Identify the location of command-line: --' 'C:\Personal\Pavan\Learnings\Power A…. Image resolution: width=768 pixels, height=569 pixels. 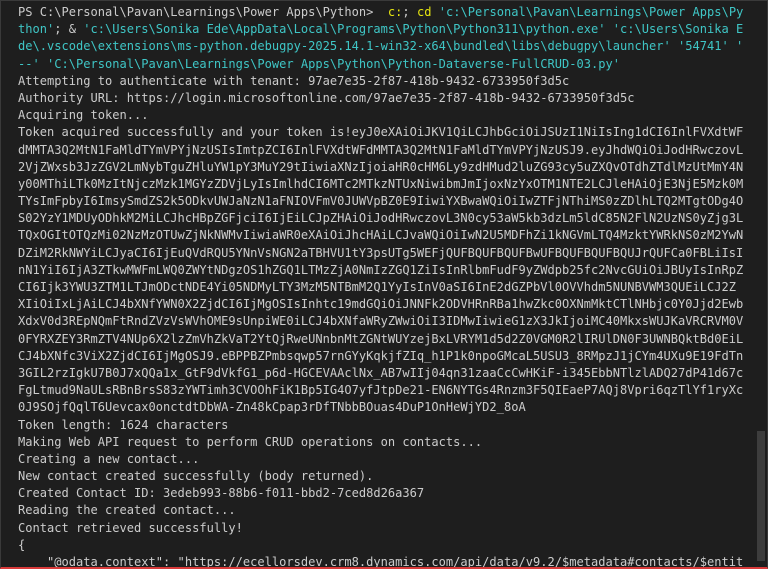
(384, 64).